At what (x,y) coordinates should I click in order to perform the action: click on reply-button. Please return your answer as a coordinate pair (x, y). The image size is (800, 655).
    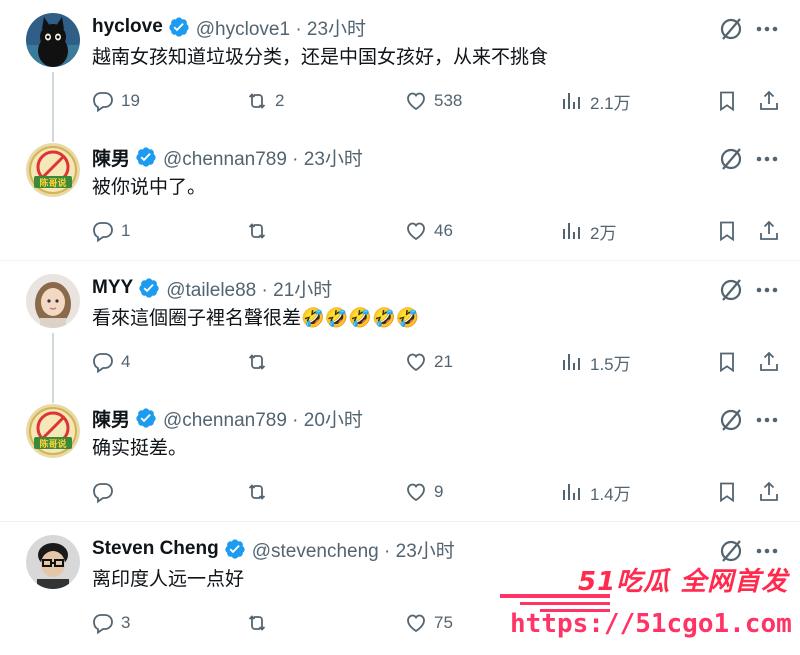
    Looking at the image, I should click on (106, 492).